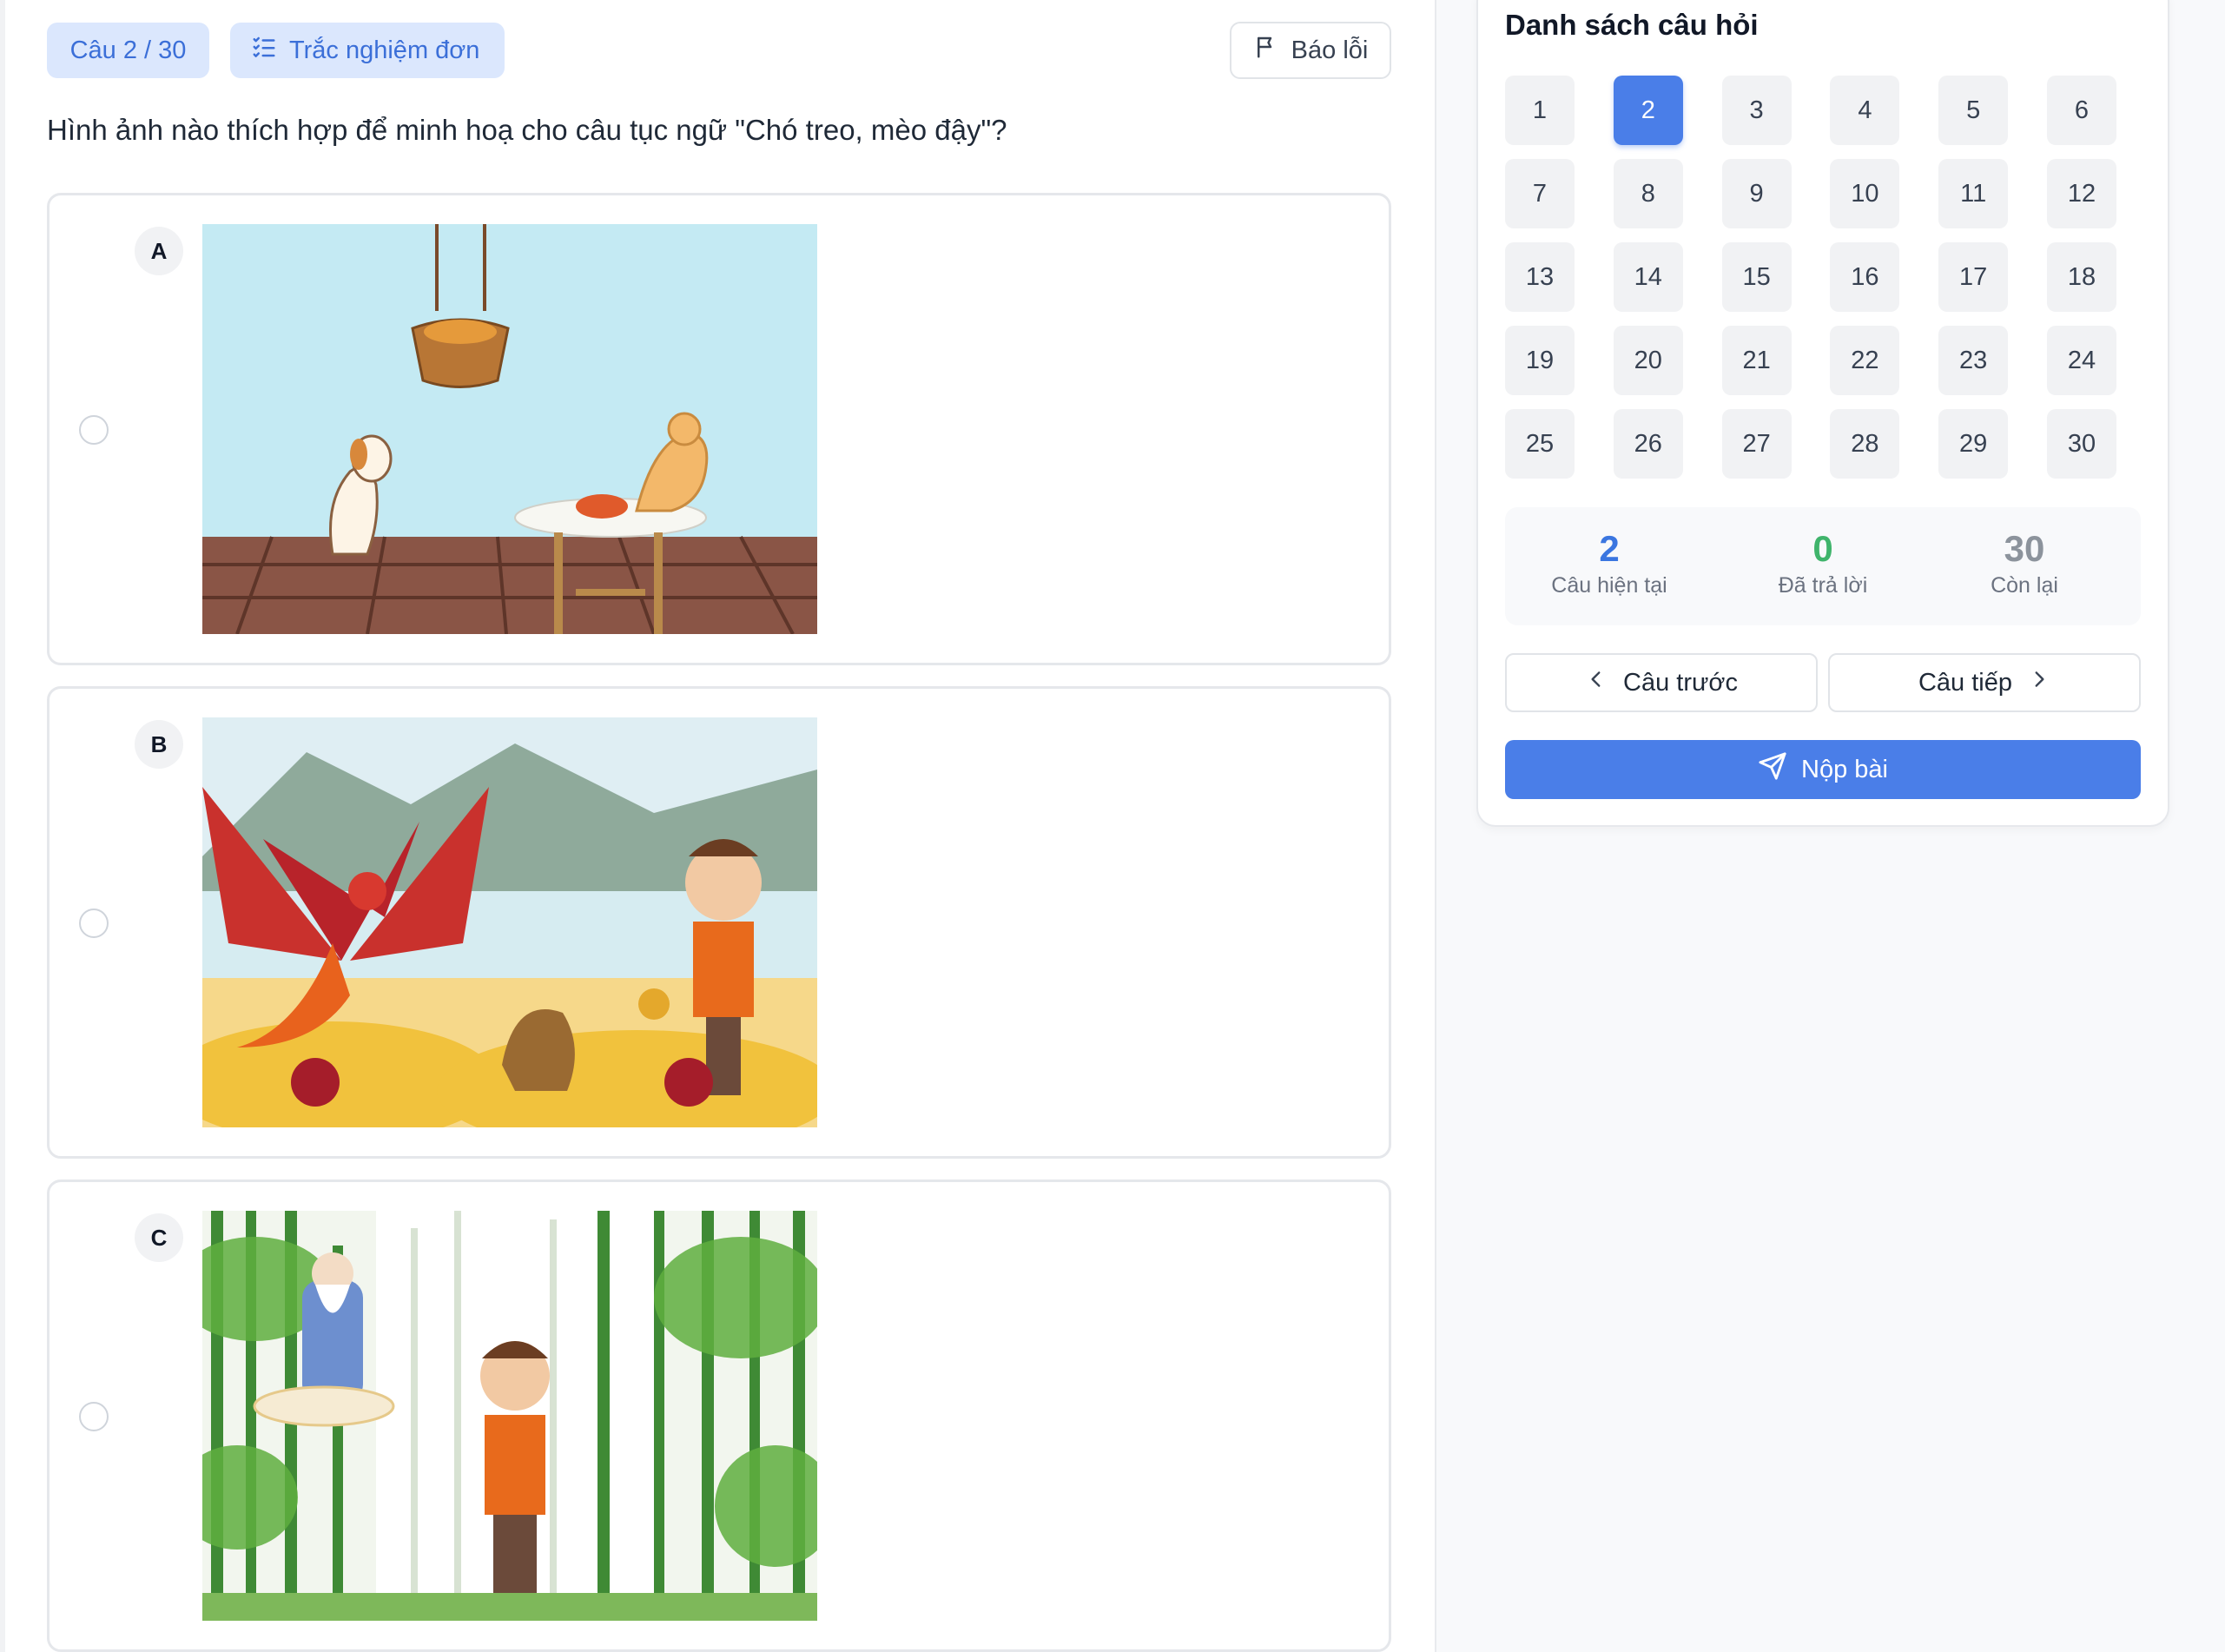  Describe the element at coordinates (509, 1416) in the screenshot. I see `option-c-image` at that location.